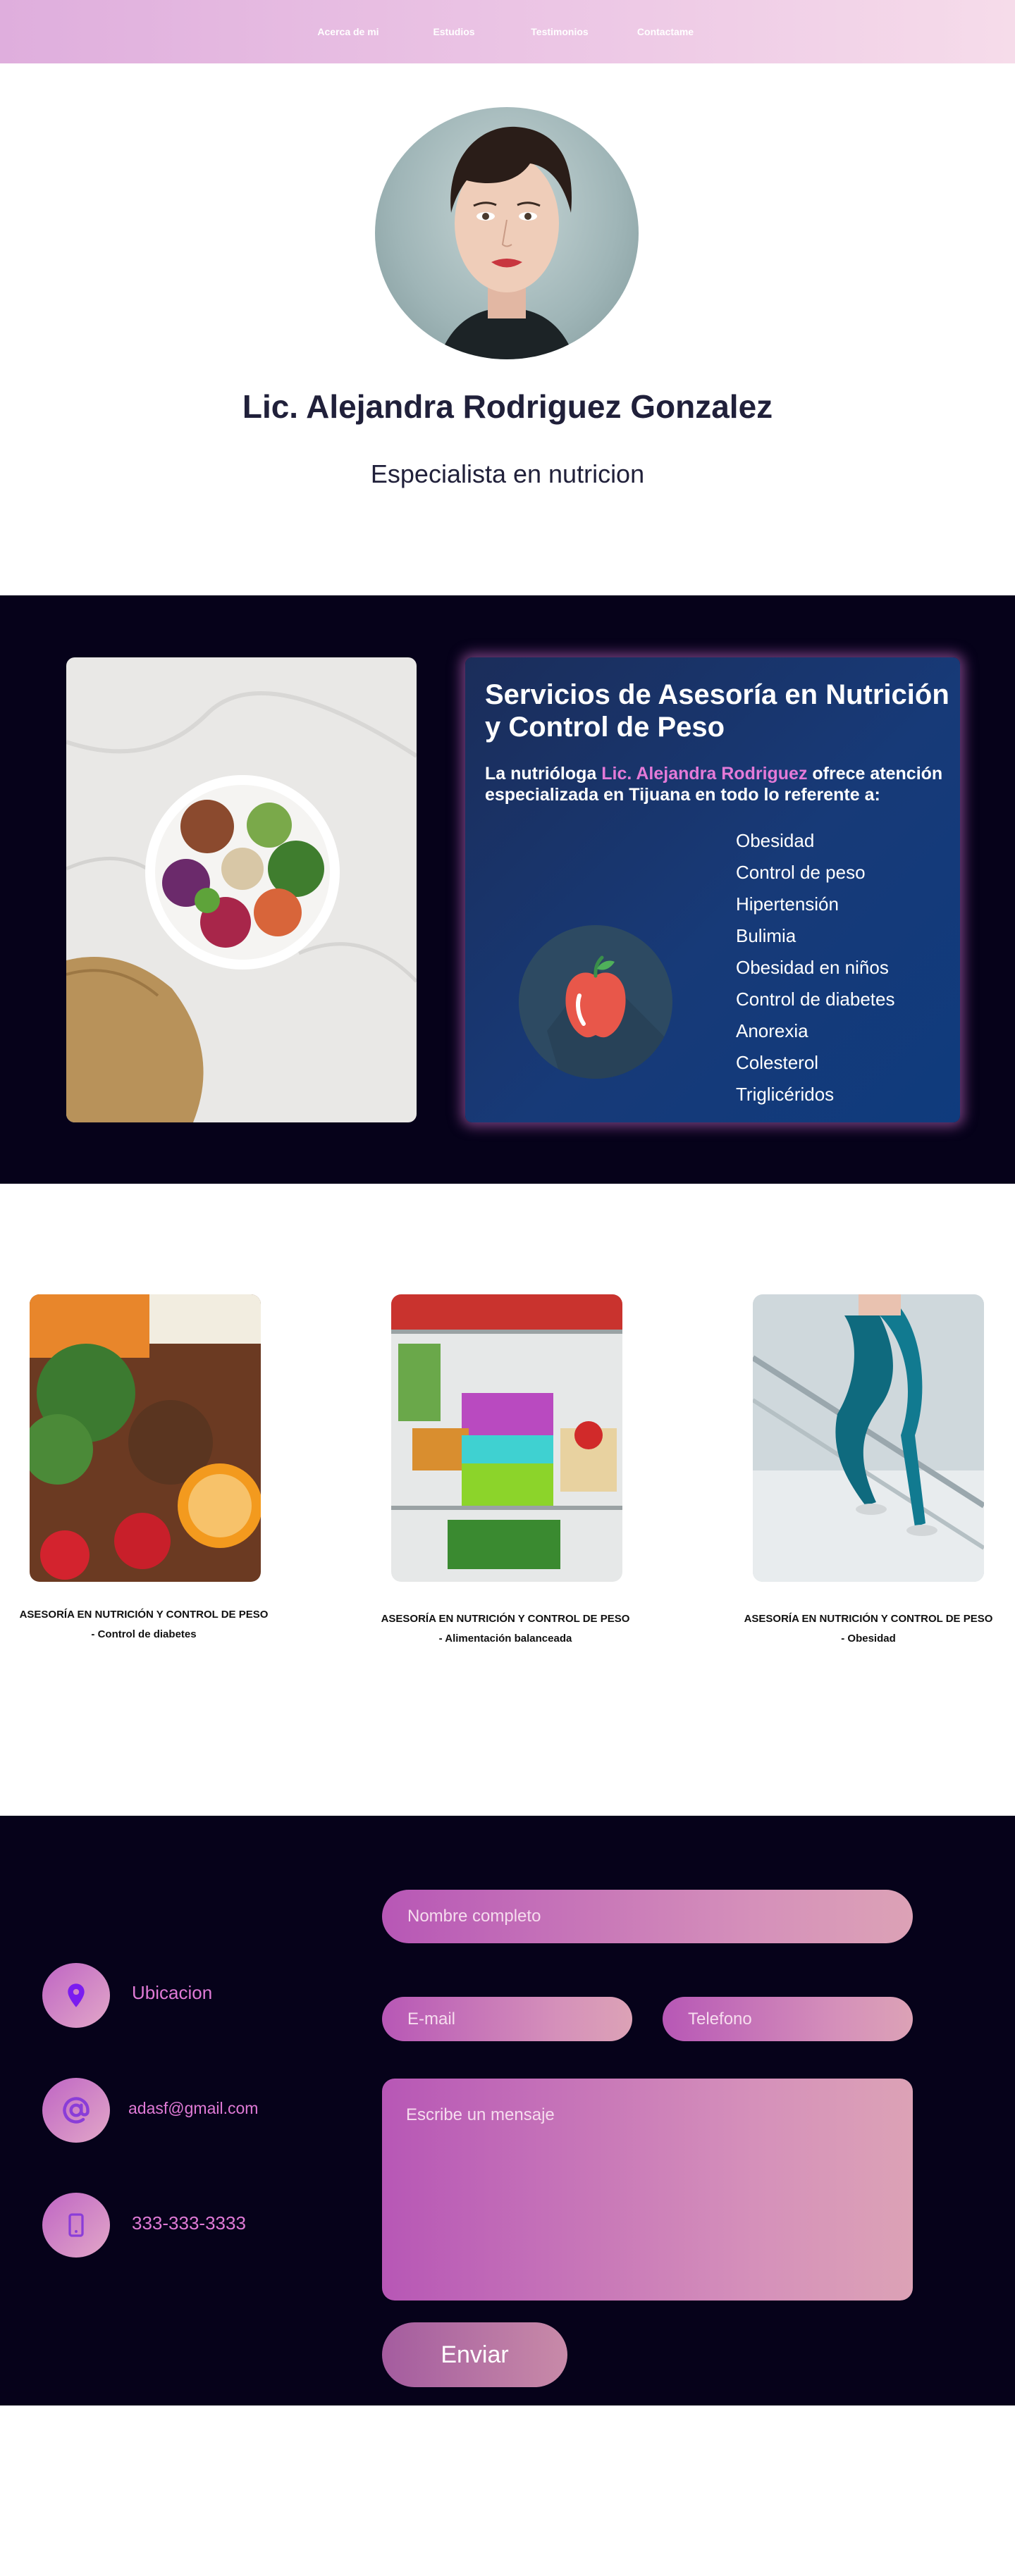 The width and height of the screenshot is (1015, 2576). What do you see at coordinates (348, 31) in the screenshot?
I see `nav-link-acerca: Acerca de mi` at bounding box center [348, 31].